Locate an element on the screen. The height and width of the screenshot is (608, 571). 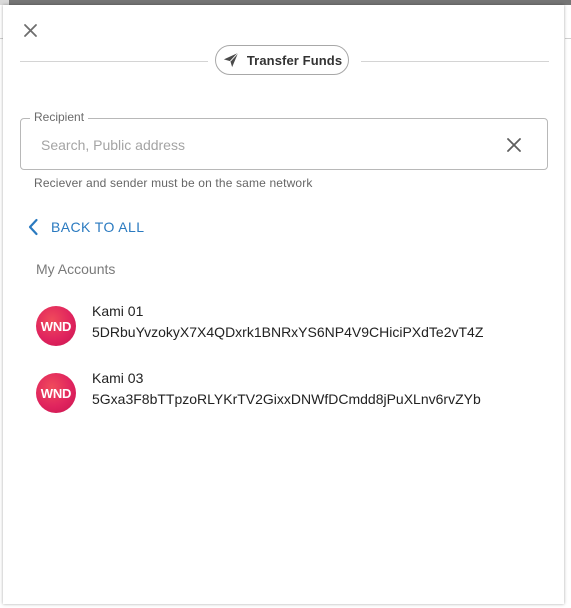
back-to-all-label: BACK TO ALL is located at coordinates (98, 227).